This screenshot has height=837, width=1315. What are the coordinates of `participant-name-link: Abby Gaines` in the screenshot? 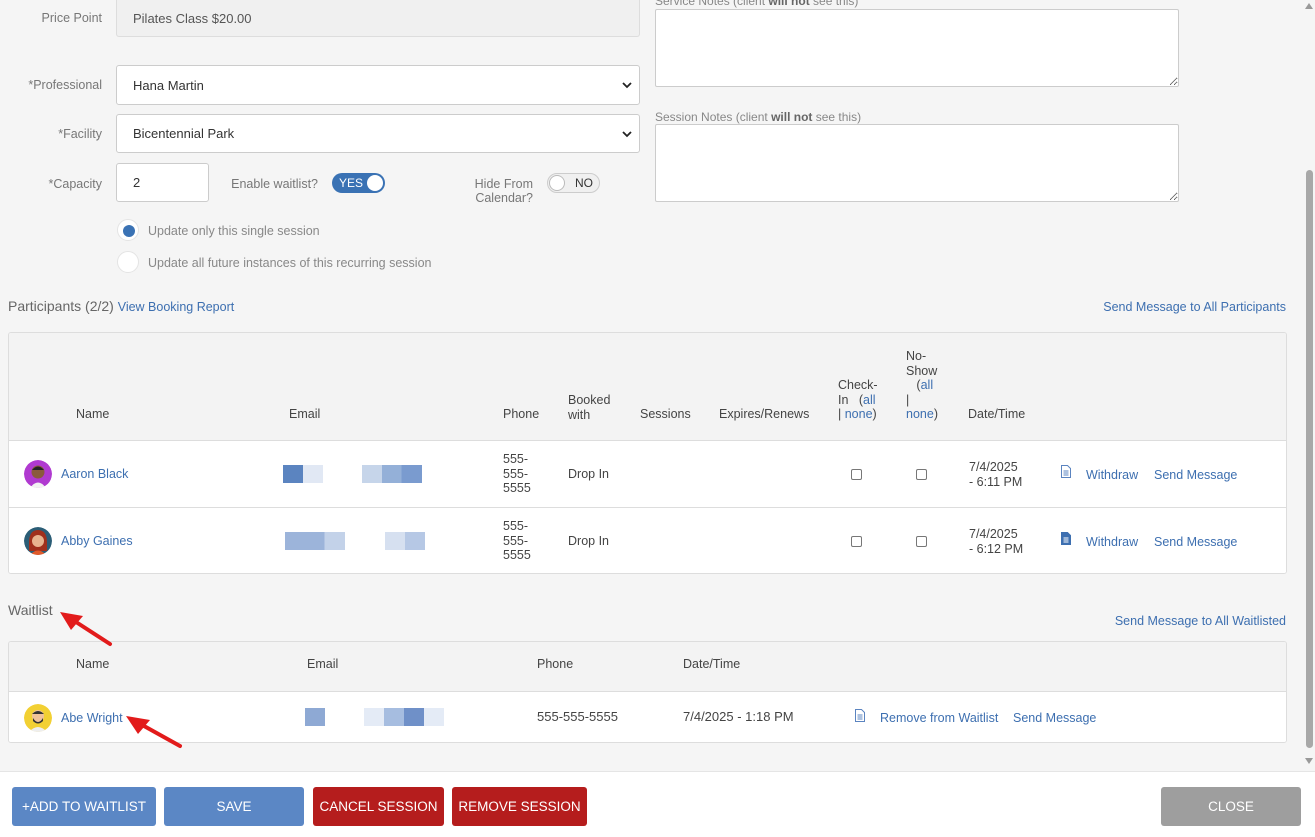 It's located at (97, 541).